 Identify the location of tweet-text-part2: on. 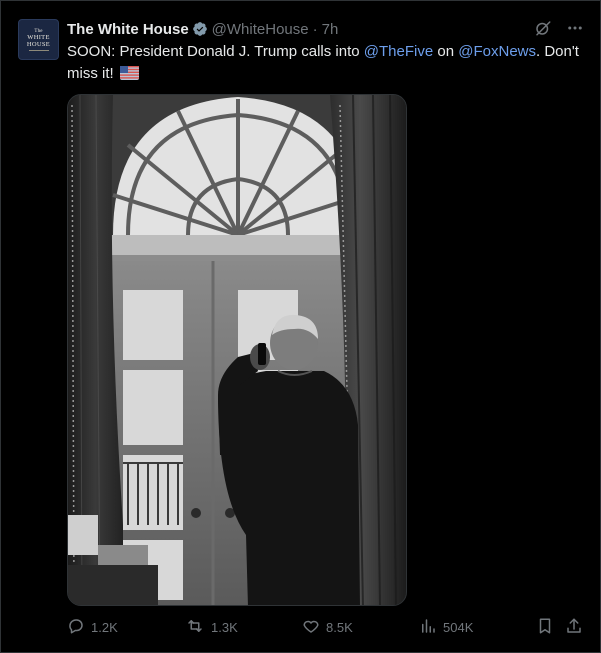
(446, 51).